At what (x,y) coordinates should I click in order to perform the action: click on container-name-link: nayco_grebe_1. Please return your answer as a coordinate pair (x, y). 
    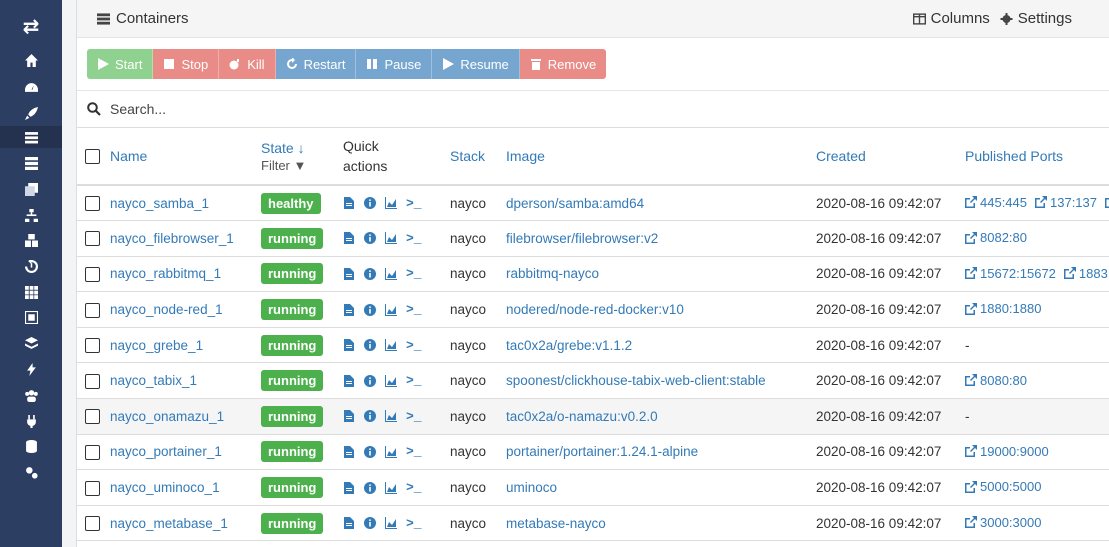
    Looking at the image, I should click on (156, 345).